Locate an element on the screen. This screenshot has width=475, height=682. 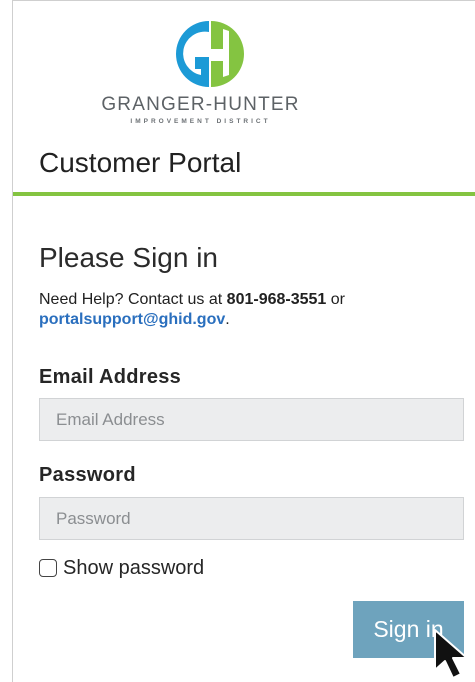
mouse-pointer-icon is located at coordinates (451, 654).